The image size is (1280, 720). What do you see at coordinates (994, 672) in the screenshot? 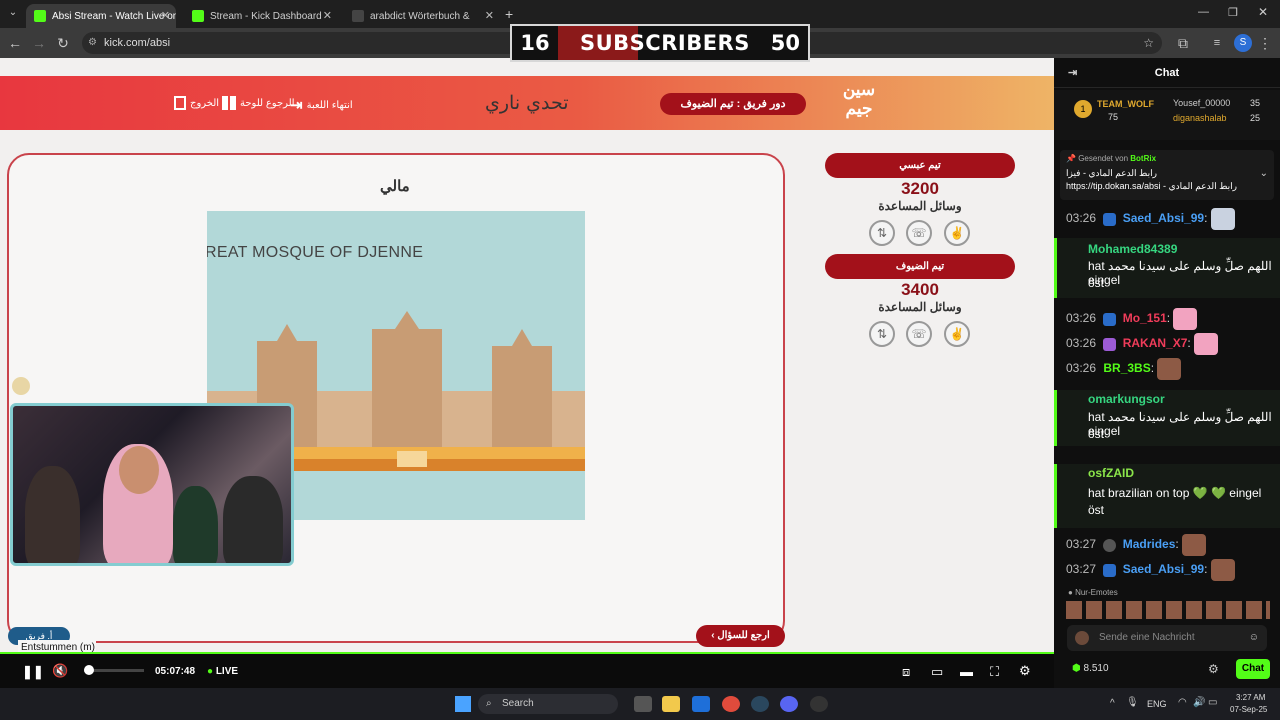
I see `fullscreen-icon: ⛶` at bounding box center [994, 672].